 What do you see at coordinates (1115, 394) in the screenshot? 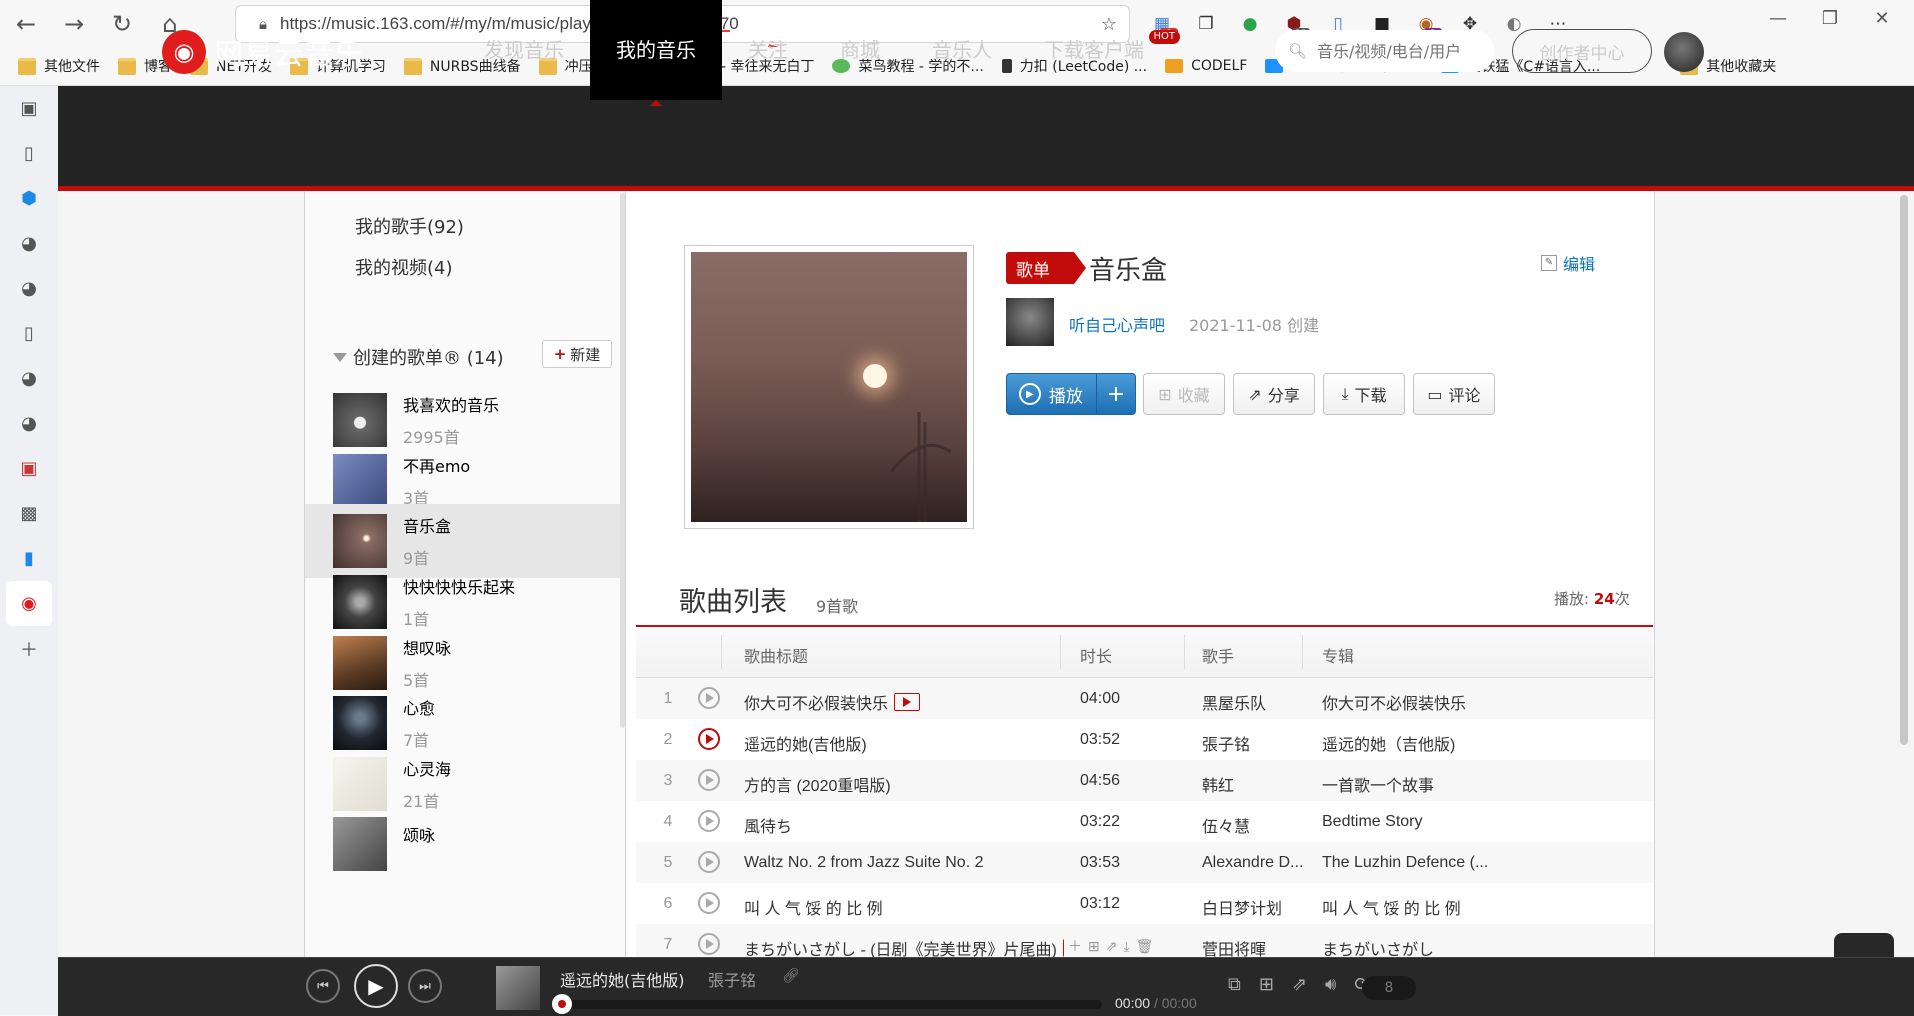
I see `add-to-queue-icon: +` at bounding box center [1115, 394].